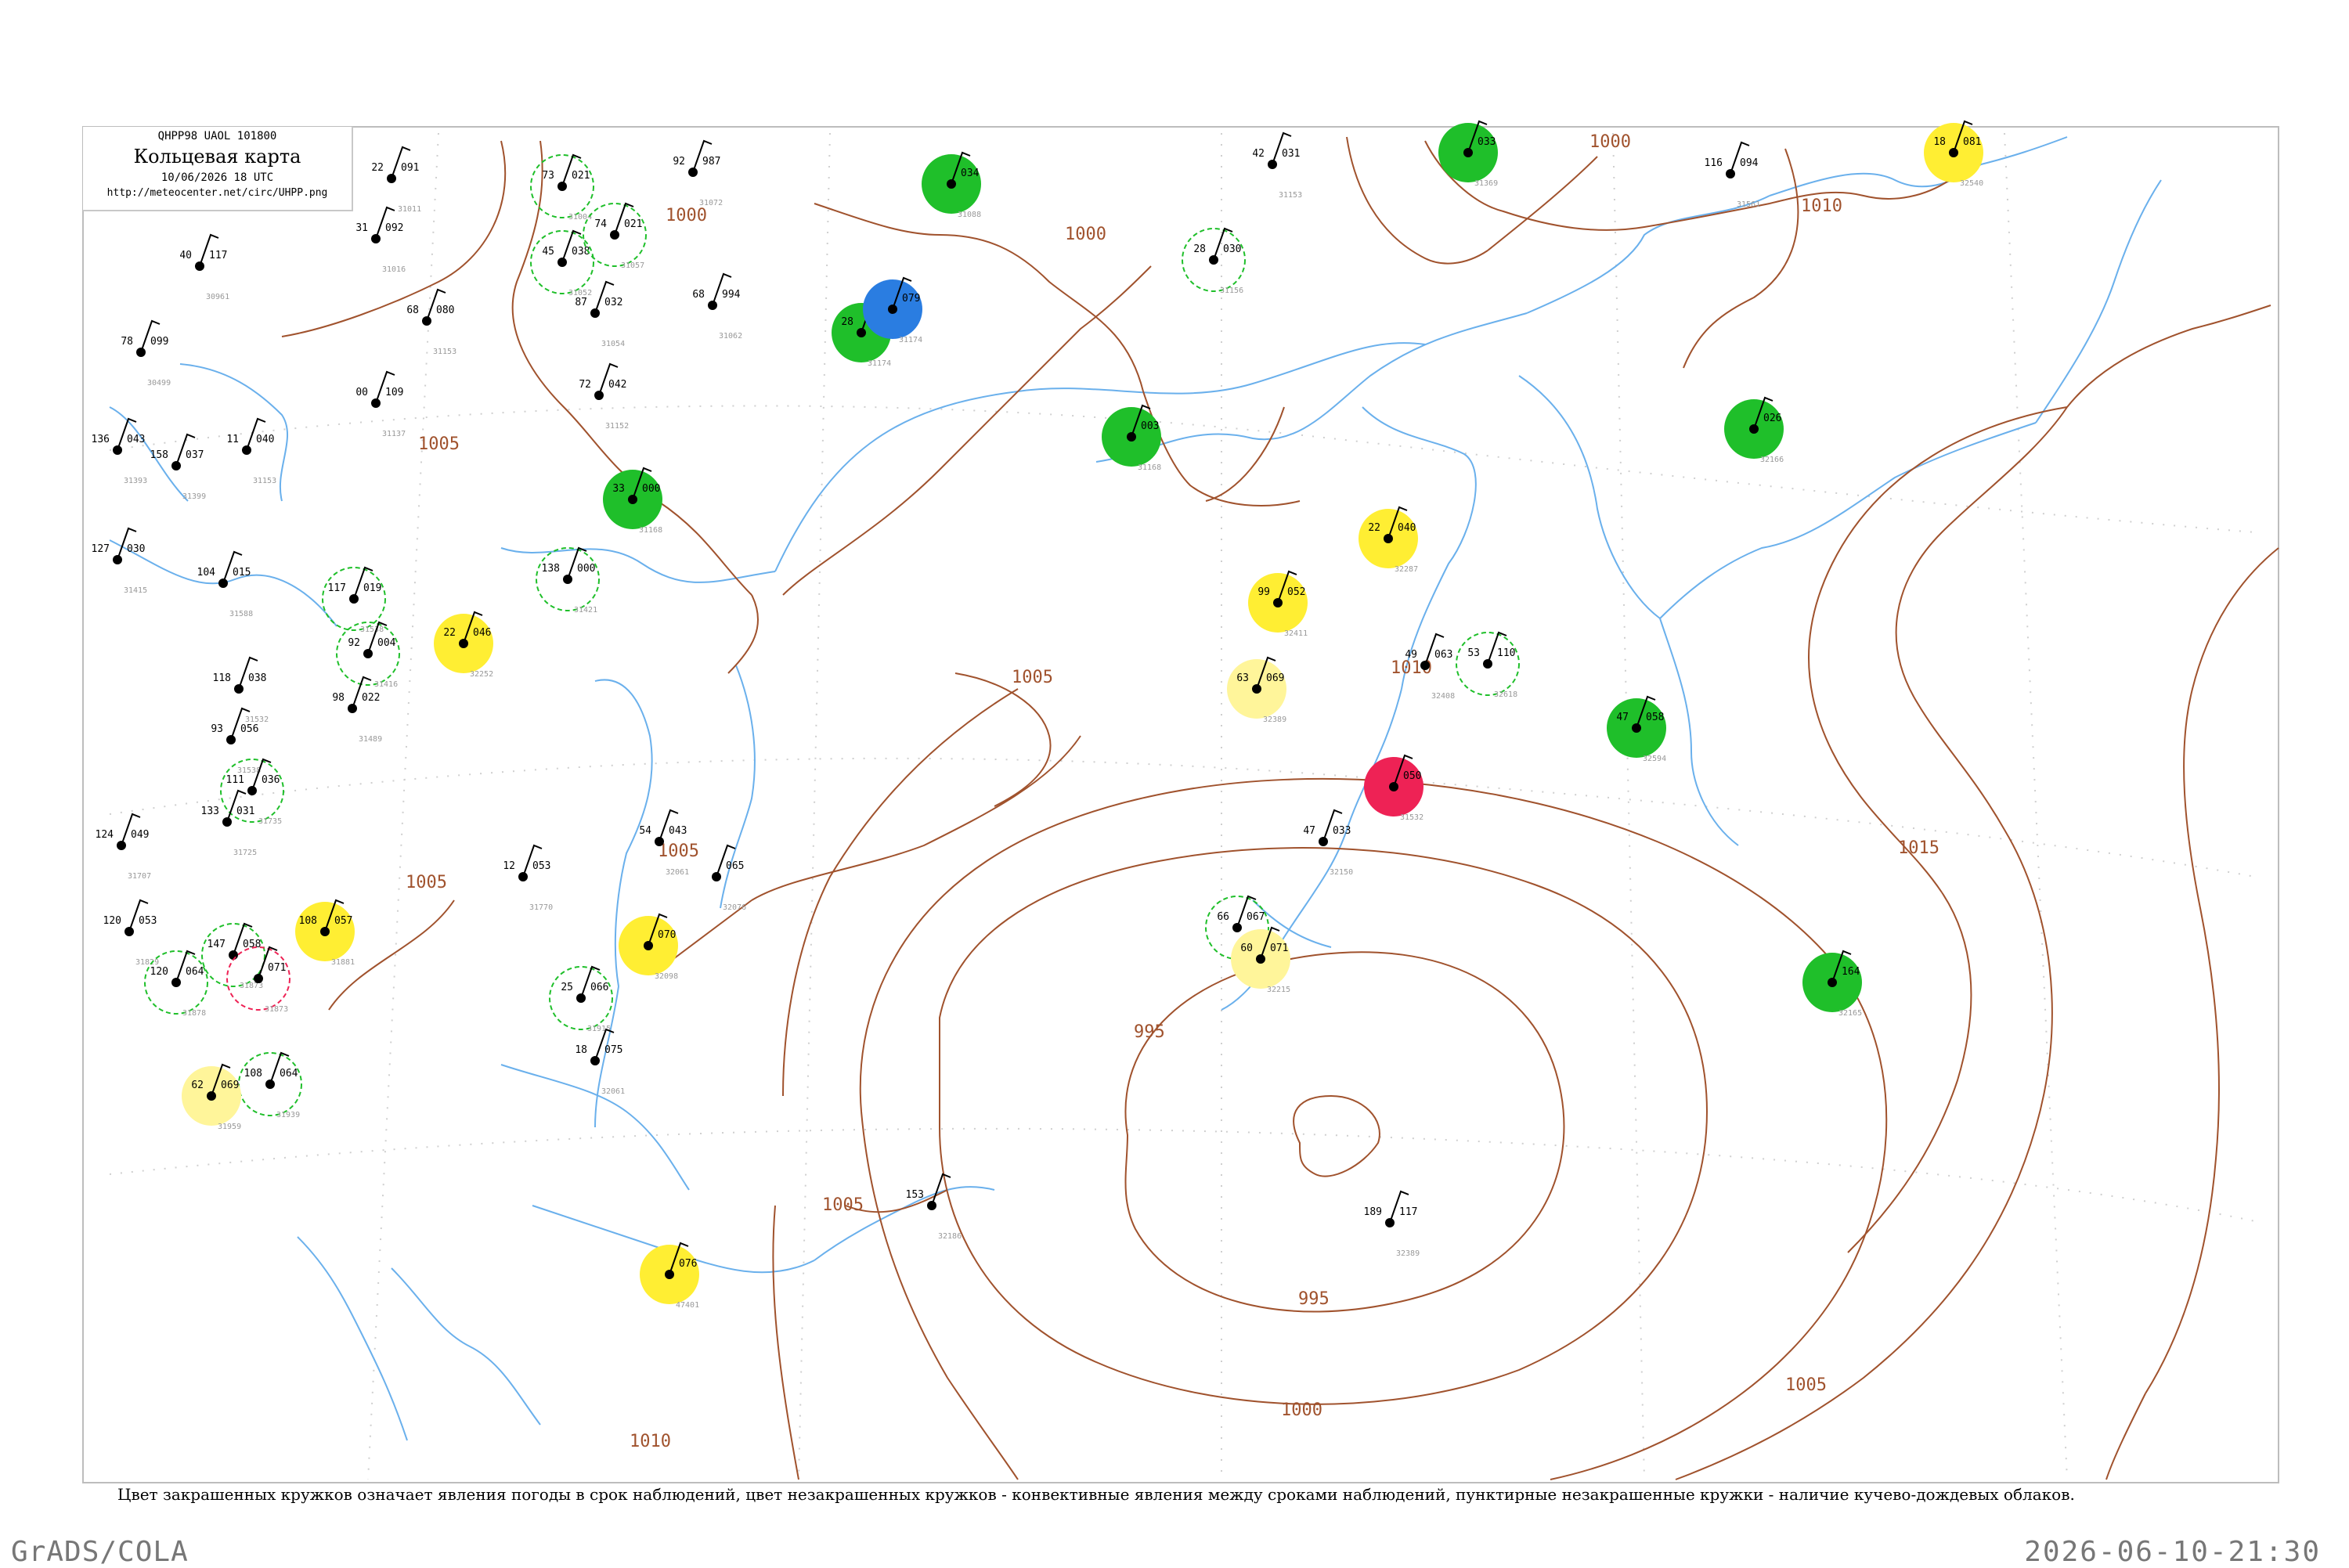 Image resolution: width=2349 pixels, height=1568 pixels. What do you see at coordinates (1486, 183) in the screenshot?
I see `station-id: 31369` at bounding box center [1486, 183].